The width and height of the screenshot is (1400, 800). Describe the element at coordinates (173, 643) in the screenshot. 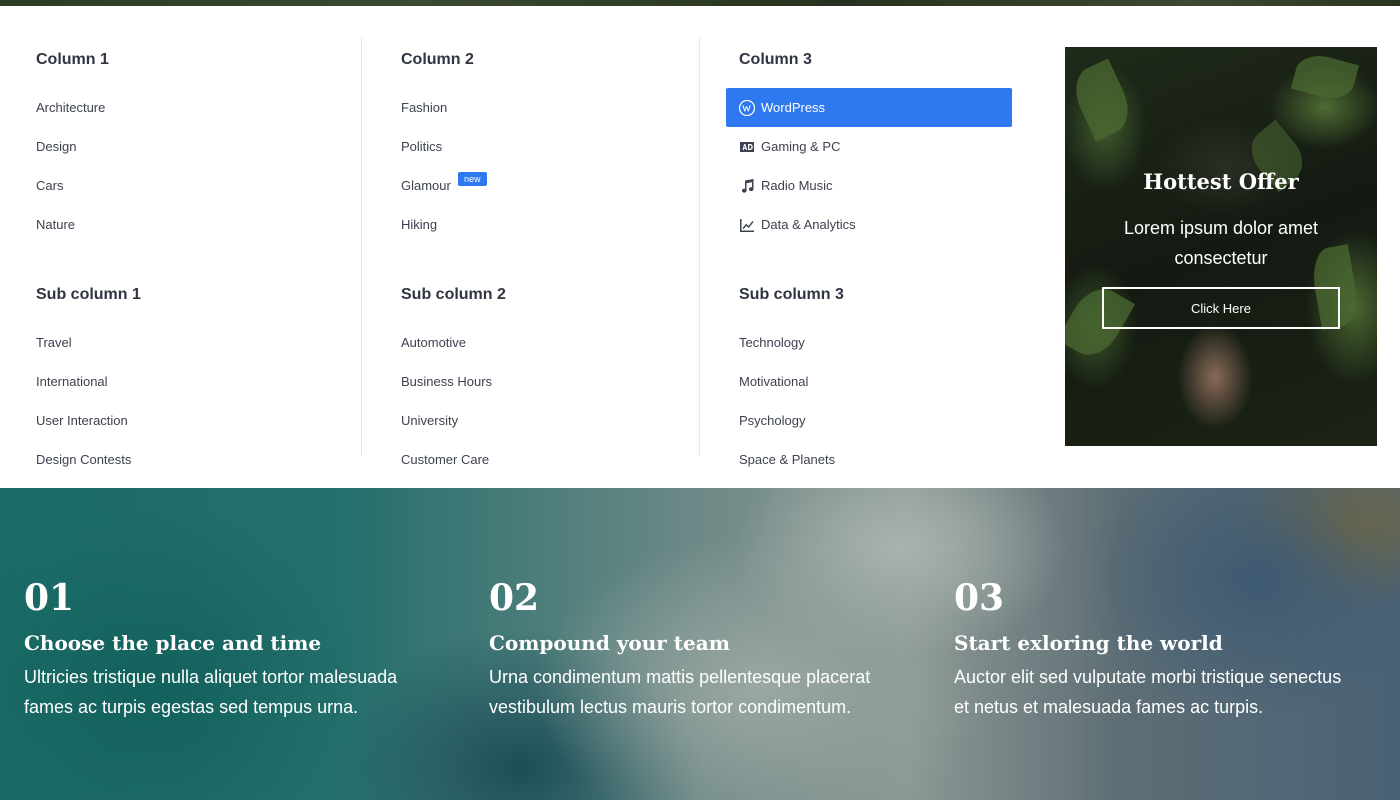

I see `step-title: Choose the place and time` at that location.